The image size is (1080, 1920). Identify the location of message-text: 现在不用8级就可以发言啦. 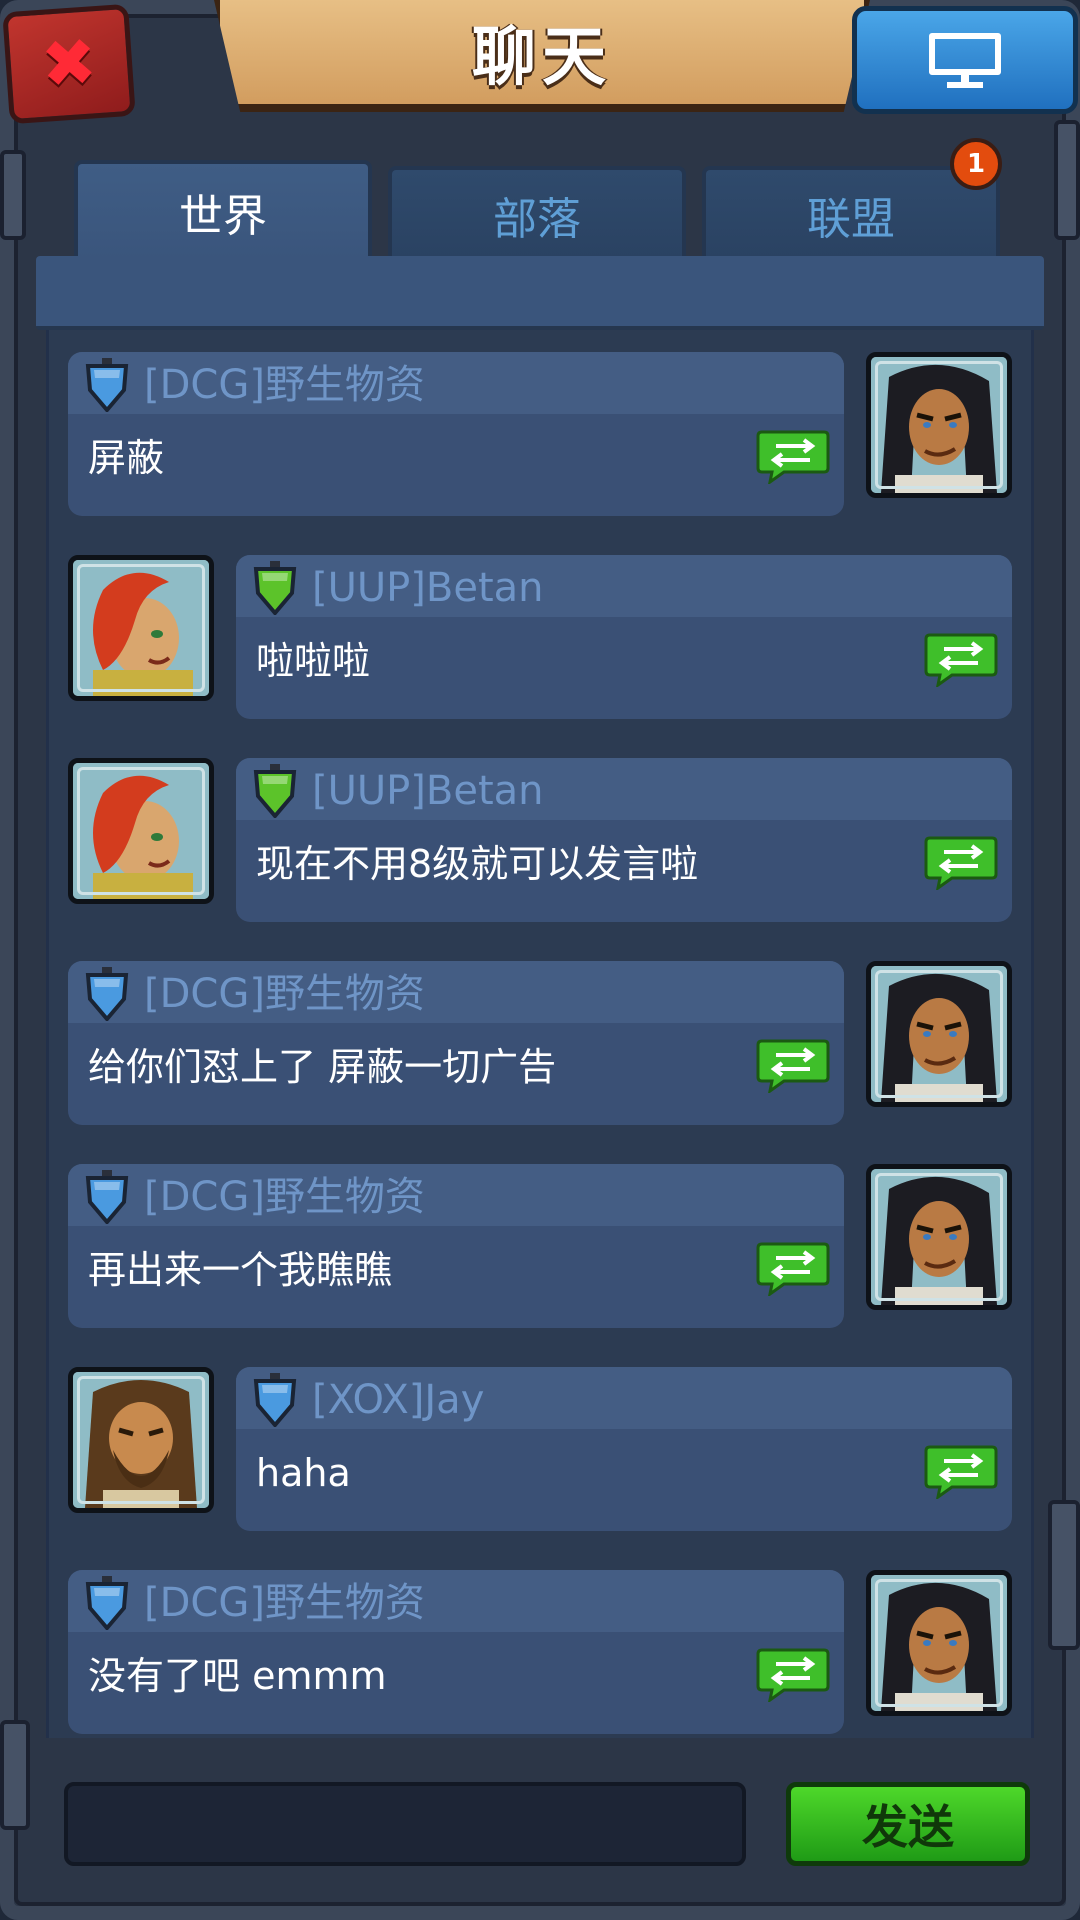
(477, 864).